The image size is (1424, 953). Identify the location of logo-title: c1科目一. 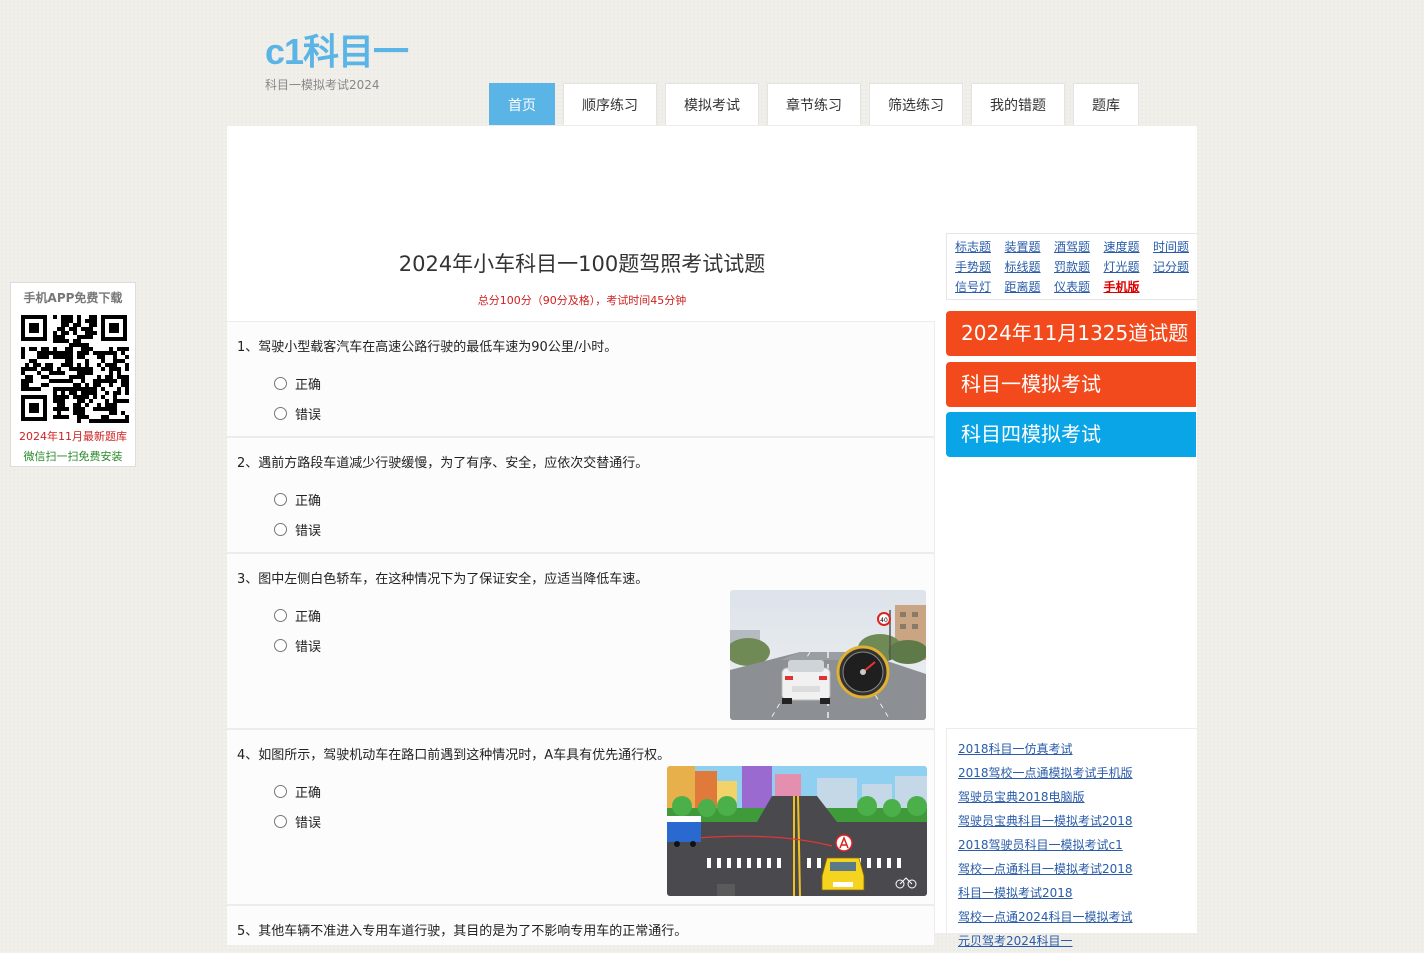
(337, 51).